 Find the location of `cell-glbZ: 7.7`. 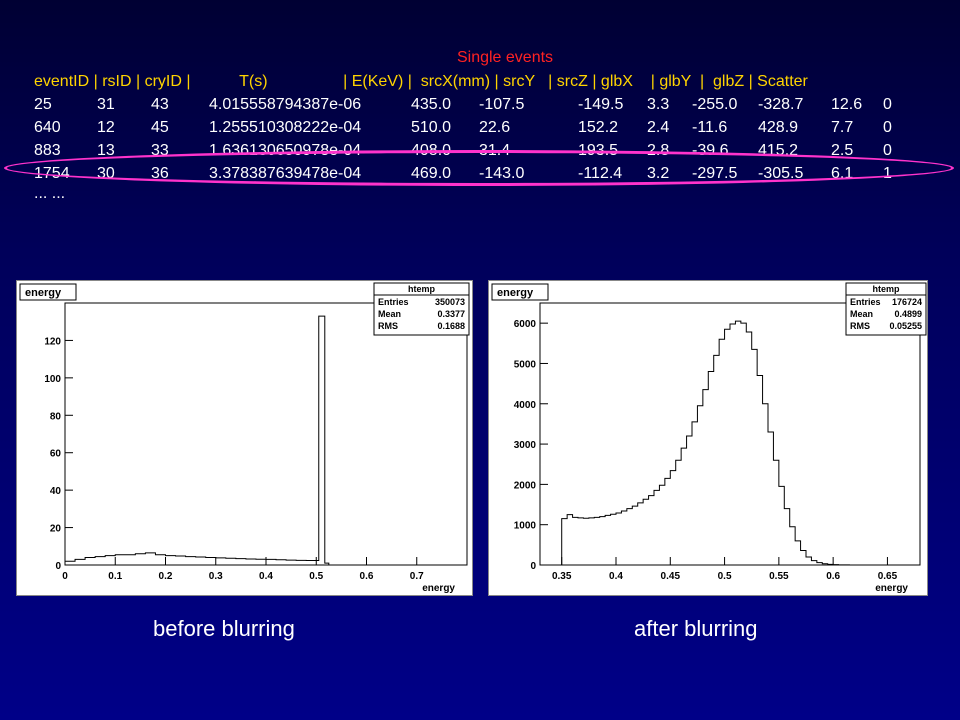

cell-glbZ: 7.7 is located at coordinates (842, 127).